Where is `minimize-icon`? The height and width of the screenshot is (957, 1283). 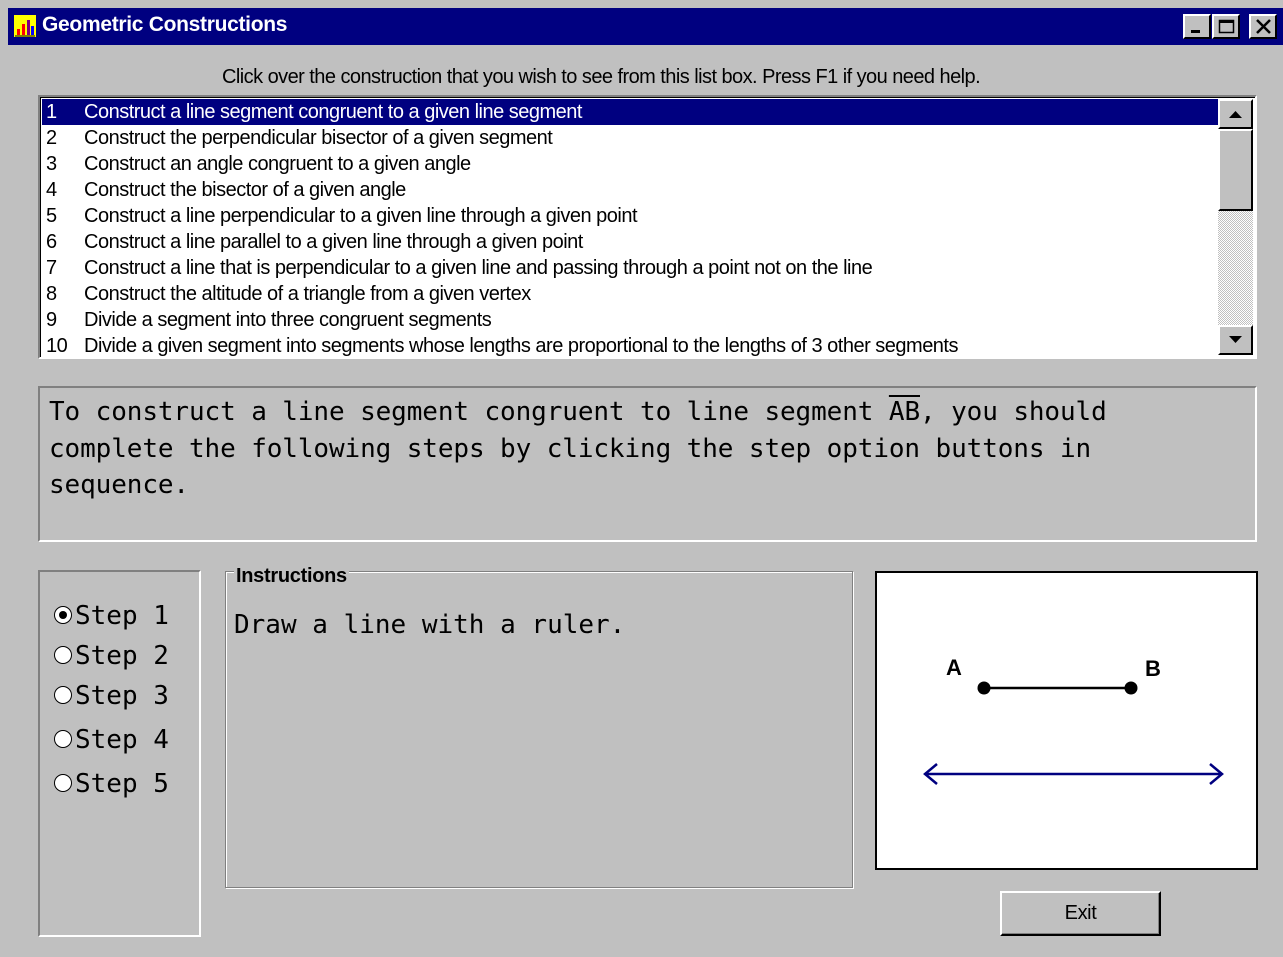 minimize-icon is located at coordinates (1195, 31).